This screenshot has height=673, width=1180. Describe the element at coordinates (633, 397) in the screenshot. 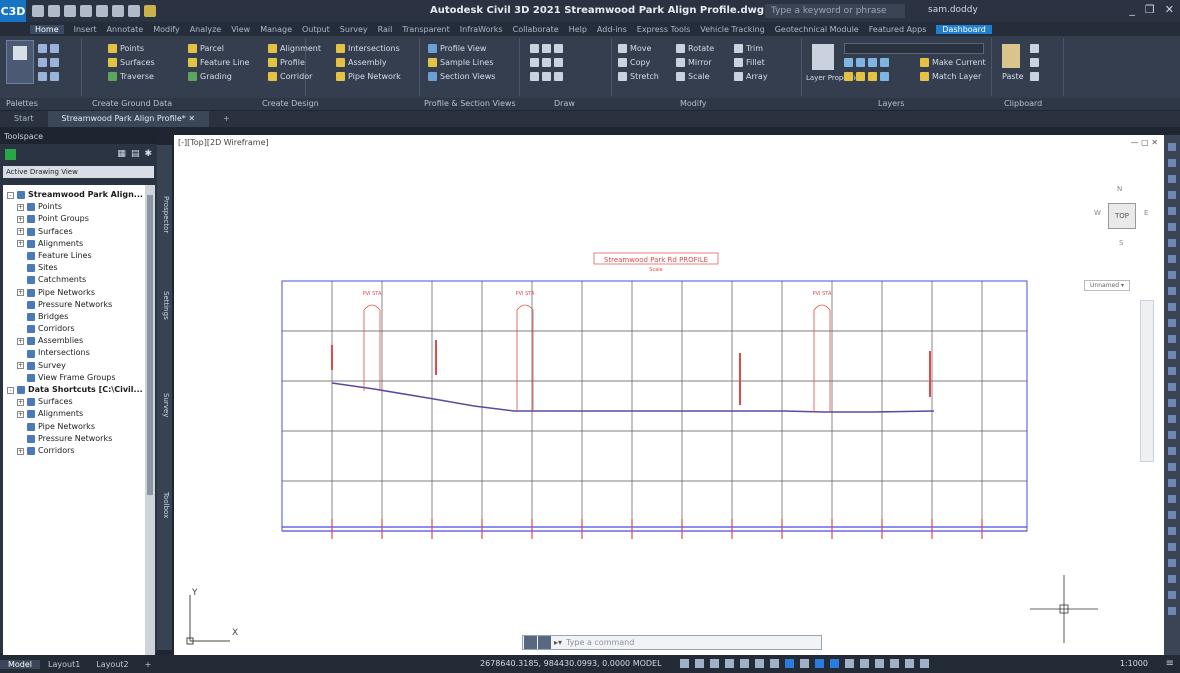

I see `design-profile-line` at that location.